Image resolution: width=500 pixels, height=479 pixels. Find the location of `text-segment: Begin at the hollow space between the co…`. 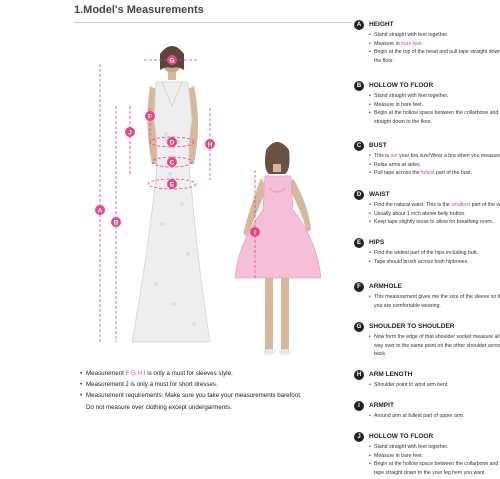

text-segment: Begin at the hollow space between the co… is located at coordinates (437, 464).